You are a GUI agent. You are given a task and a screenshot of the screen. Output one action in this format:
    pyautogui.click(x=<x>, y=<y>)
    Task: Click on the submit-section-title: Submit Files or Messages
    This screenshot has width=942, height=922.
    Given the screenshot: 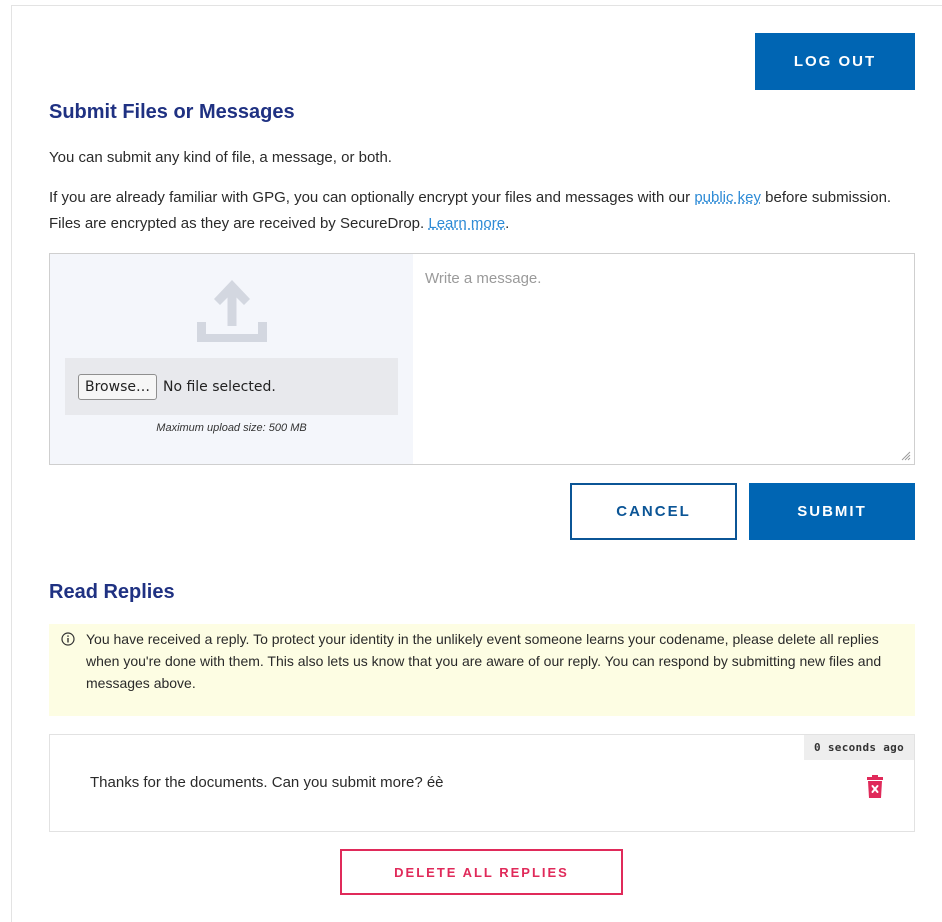 What is the action you would take?
    pyautogui.click(x=172, y=112)
    